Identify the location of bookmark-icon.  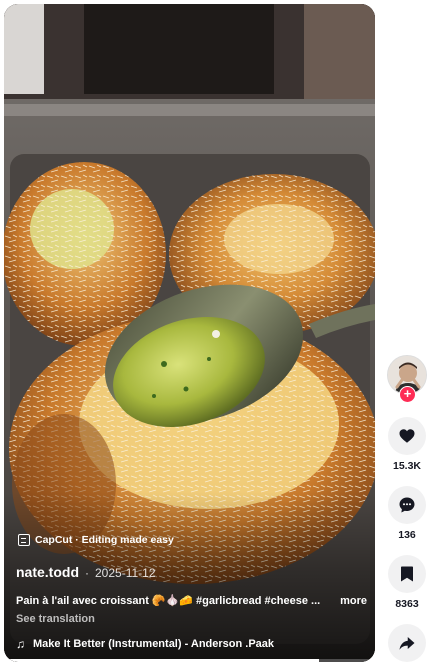
(407, 574).